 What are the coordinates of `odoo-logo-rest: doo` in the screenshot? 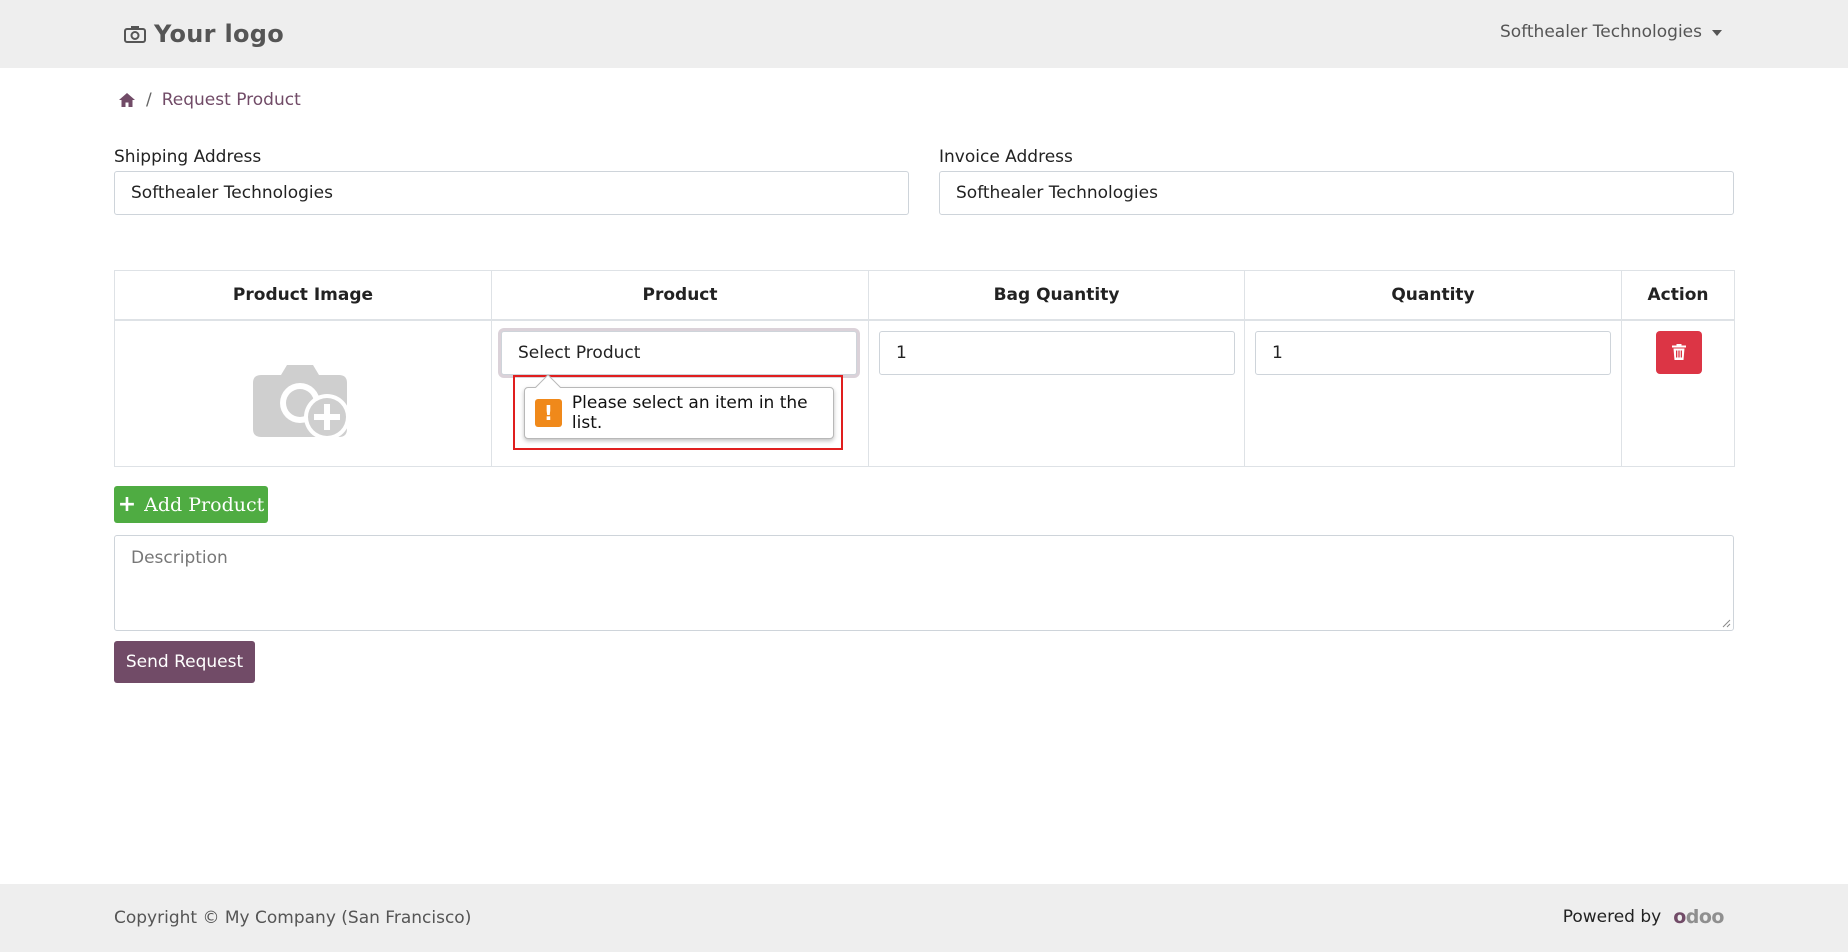 It's located at (1705, 917).